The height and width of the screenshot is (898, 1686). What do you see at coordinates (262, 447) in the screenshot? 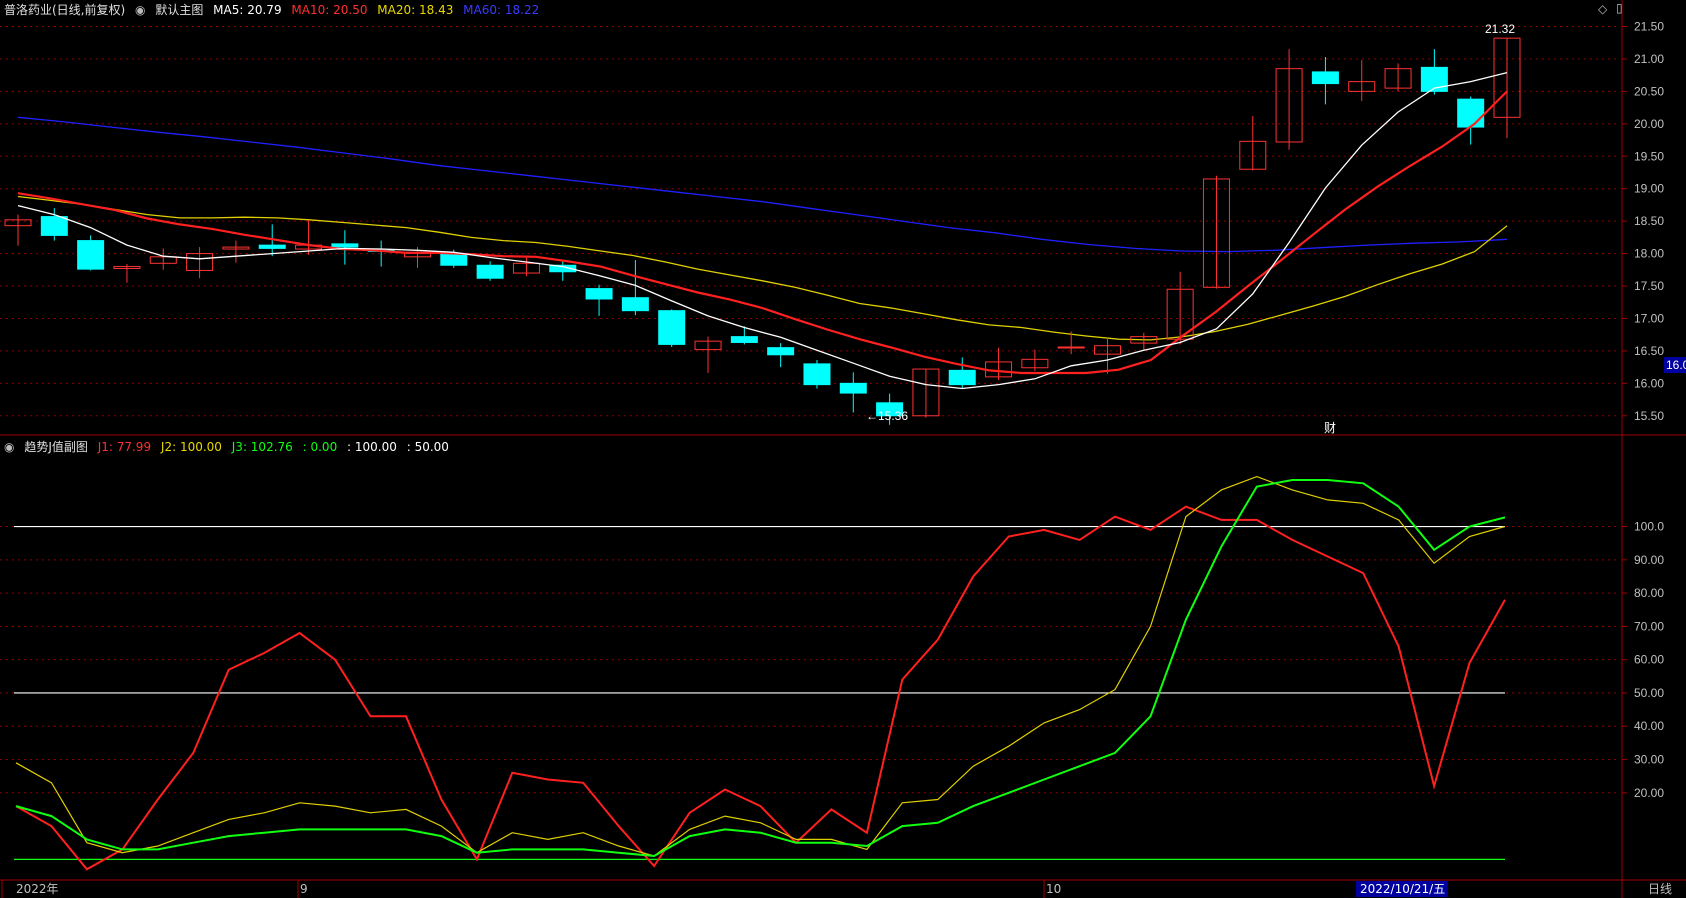
I see `j3-value: J3: 102.76` at bounding box center [262, 447].